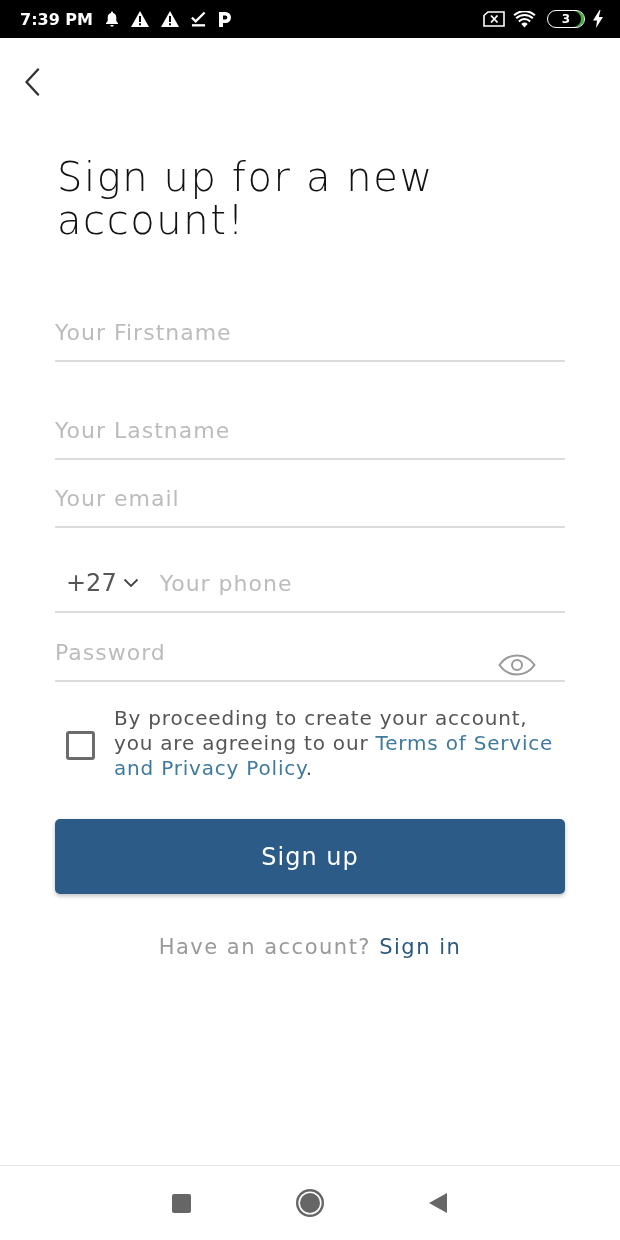 Image resolution: width=620 pixels, height=1240 pixels. What do you see at coordinates (198, 19) in the screenshot?
I see `checkmark-icon` at bounding box center [198, 19].